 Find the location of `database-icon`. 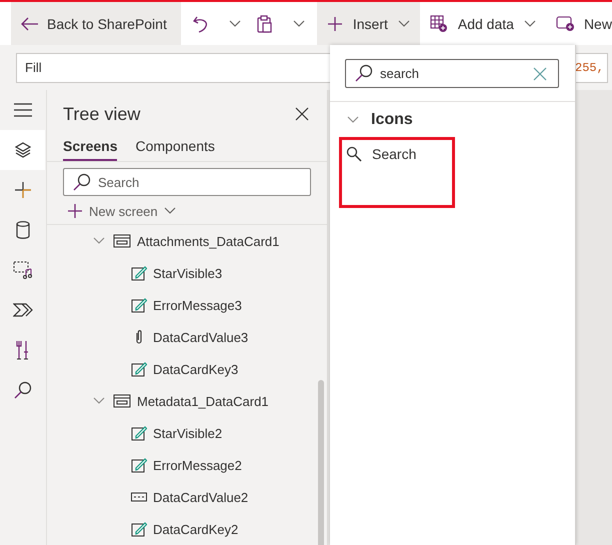

database-icon is located at coordinates (23, 230).